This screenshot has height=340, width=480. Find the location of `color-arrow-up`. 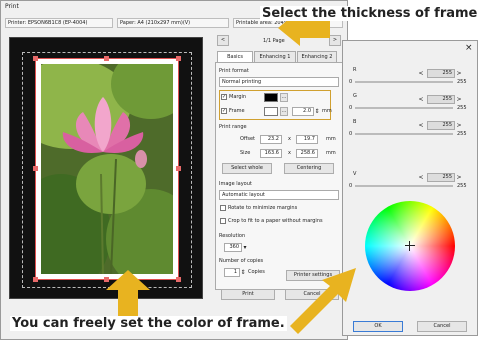

color-arrow-up is located at coordinates (128, 293).